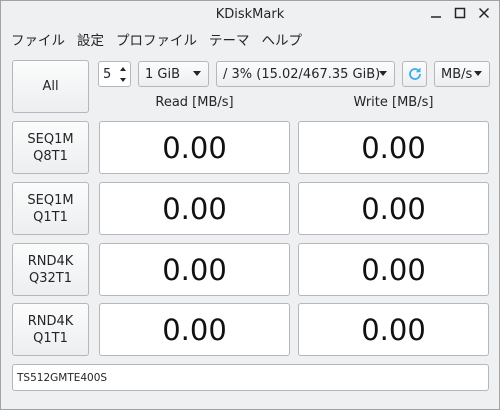 The height and width of the screenshot is (410, 500). I want to click on write-result-rnd4k-q1t1: 0.00, so click(393, 329).